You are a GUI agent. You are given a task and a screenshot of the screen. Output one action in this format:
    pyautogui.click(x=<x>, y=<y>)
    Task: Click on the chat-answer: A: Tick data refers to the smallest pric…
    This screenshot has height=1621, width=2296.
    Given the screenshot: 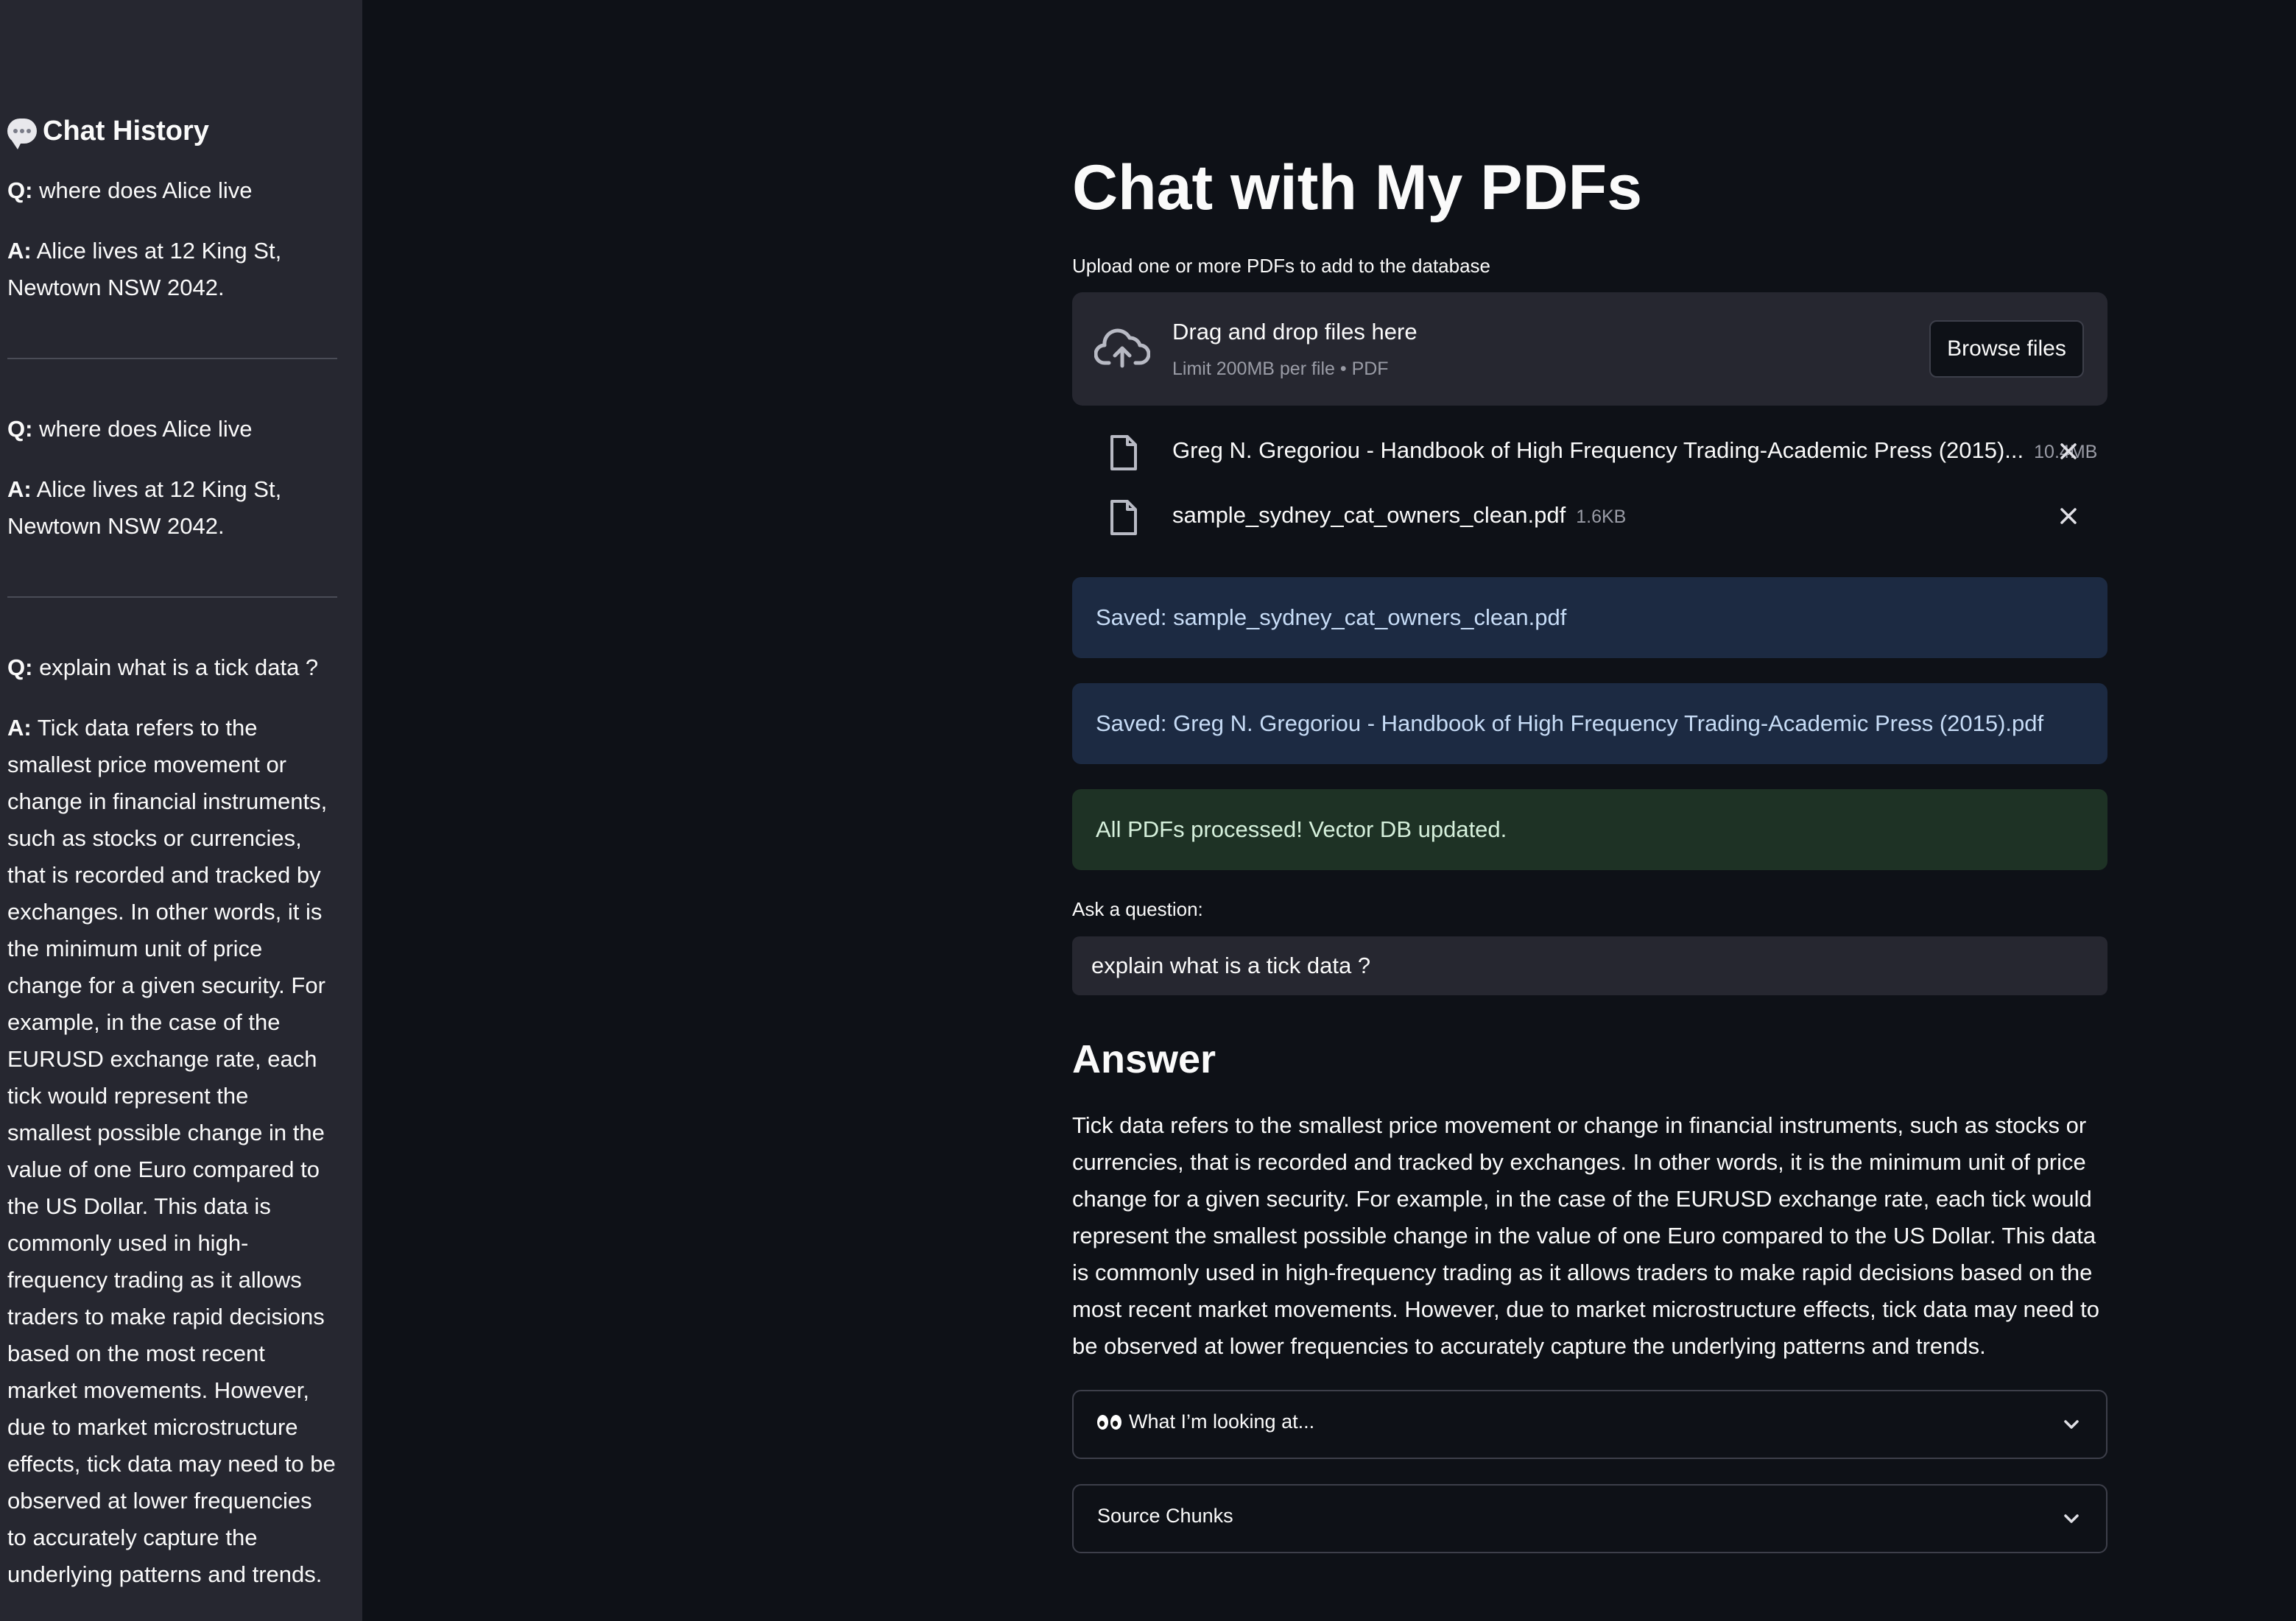 What is the action you would take?
    pyautogui.click(x=172, y=1151)
    